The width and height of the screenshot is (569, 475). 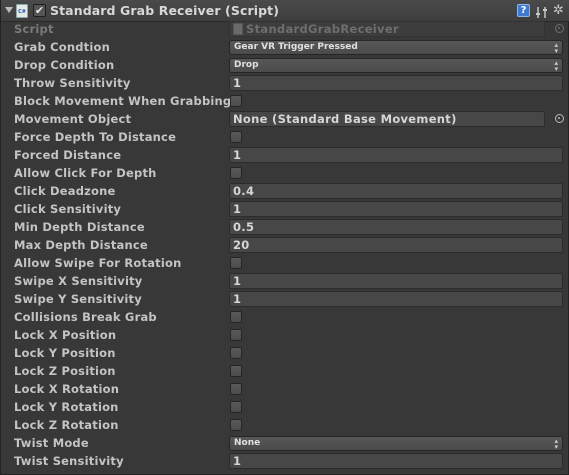 I want to click on row-collisions-break: Collisions Break Grab, so click(x=285, y=317).